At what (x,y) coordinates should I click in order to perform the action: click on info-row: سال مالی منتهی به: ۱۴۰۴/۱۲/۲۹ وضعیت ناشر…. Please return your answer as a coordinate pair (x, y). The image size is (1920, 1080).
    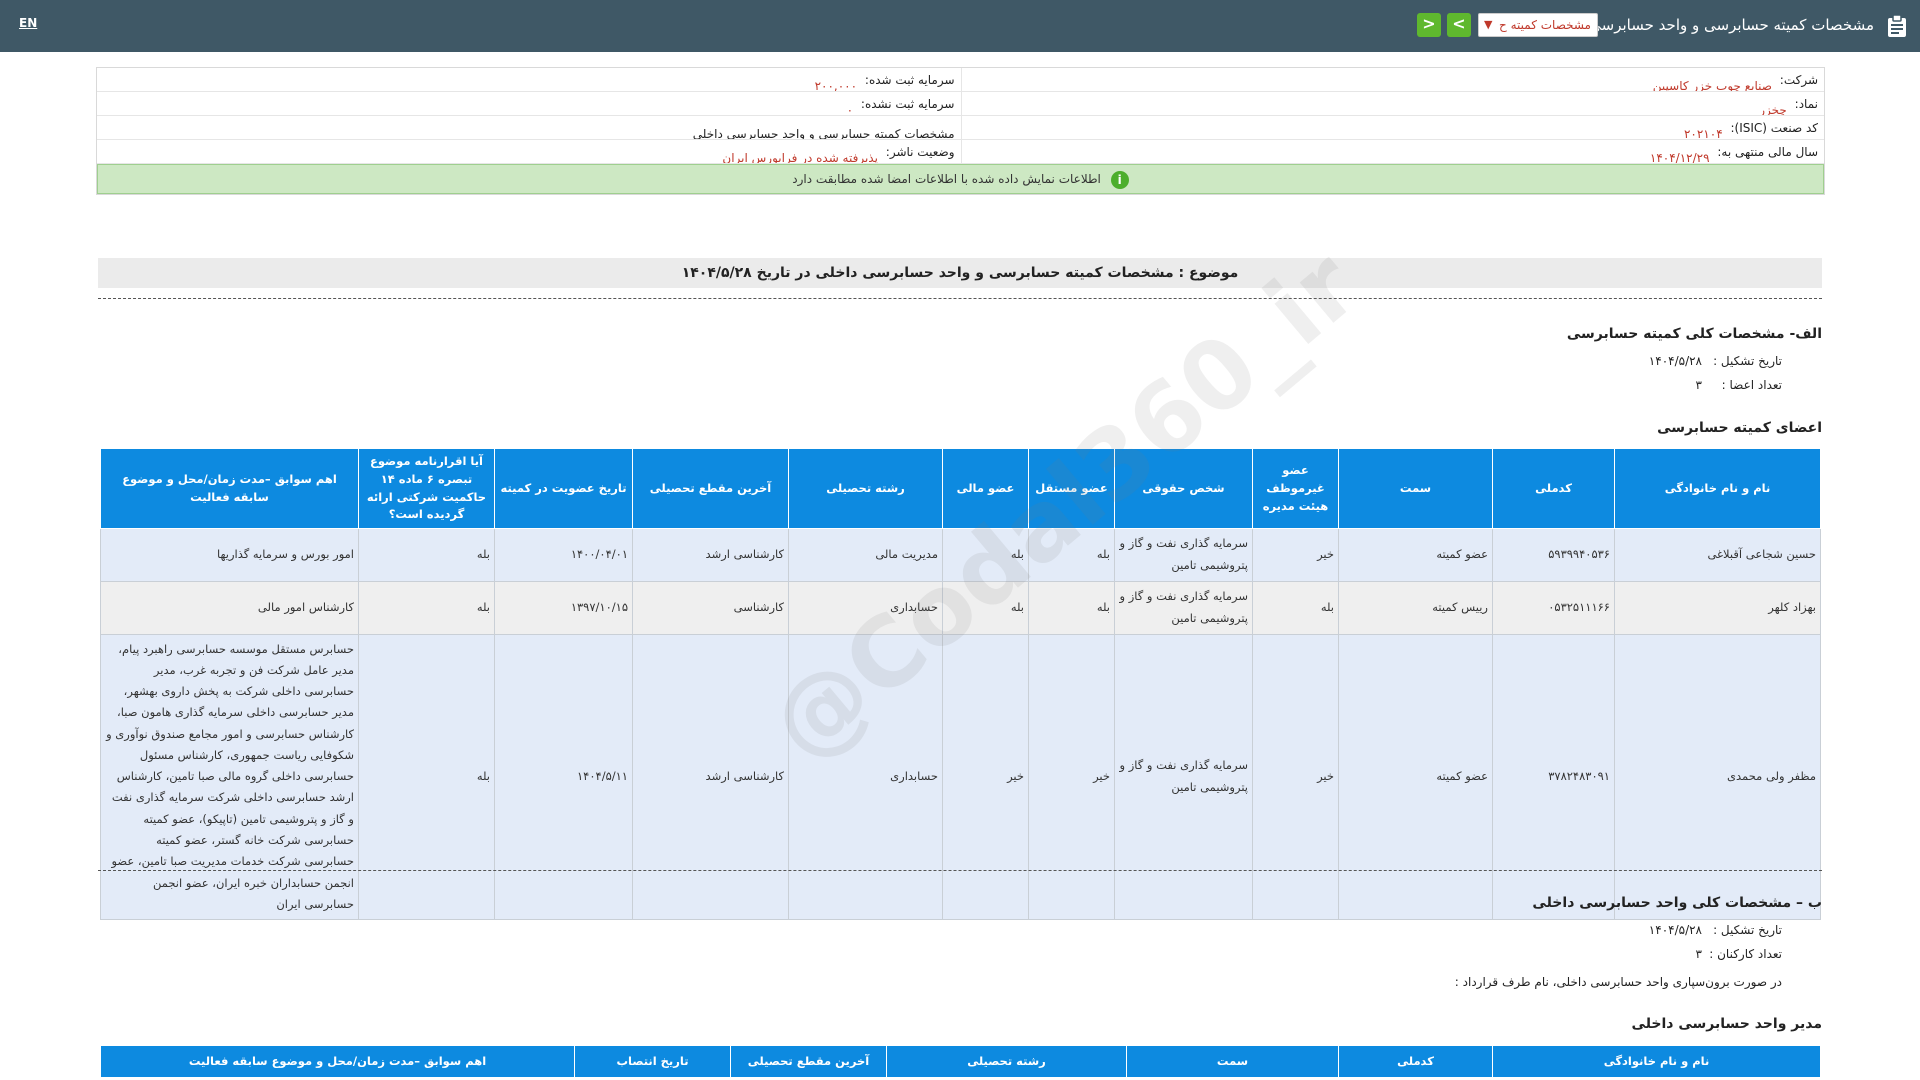
    Looking at the image, I should click on (960, 152).